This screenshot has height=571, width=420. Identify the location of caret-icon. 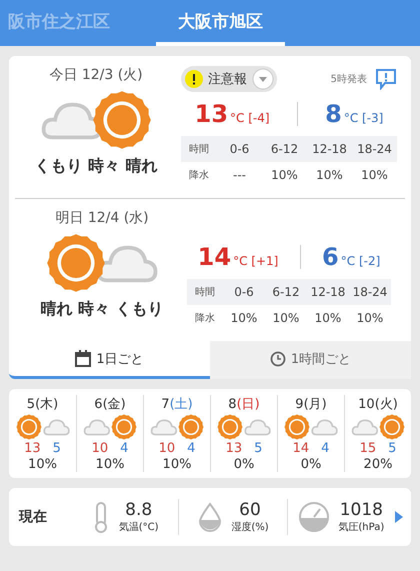
(263, 79).